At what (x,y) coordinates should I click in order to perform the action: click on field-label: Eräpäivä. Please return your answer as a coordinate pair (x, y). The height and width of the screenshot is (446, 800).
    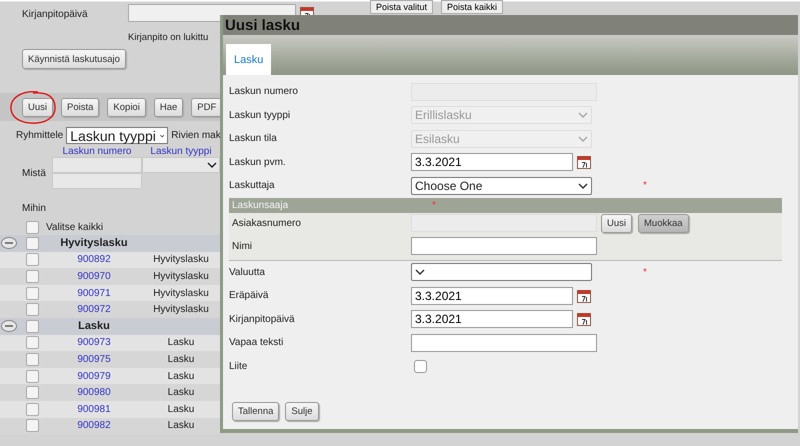
    Looking at the image, I should click on (249, 296).